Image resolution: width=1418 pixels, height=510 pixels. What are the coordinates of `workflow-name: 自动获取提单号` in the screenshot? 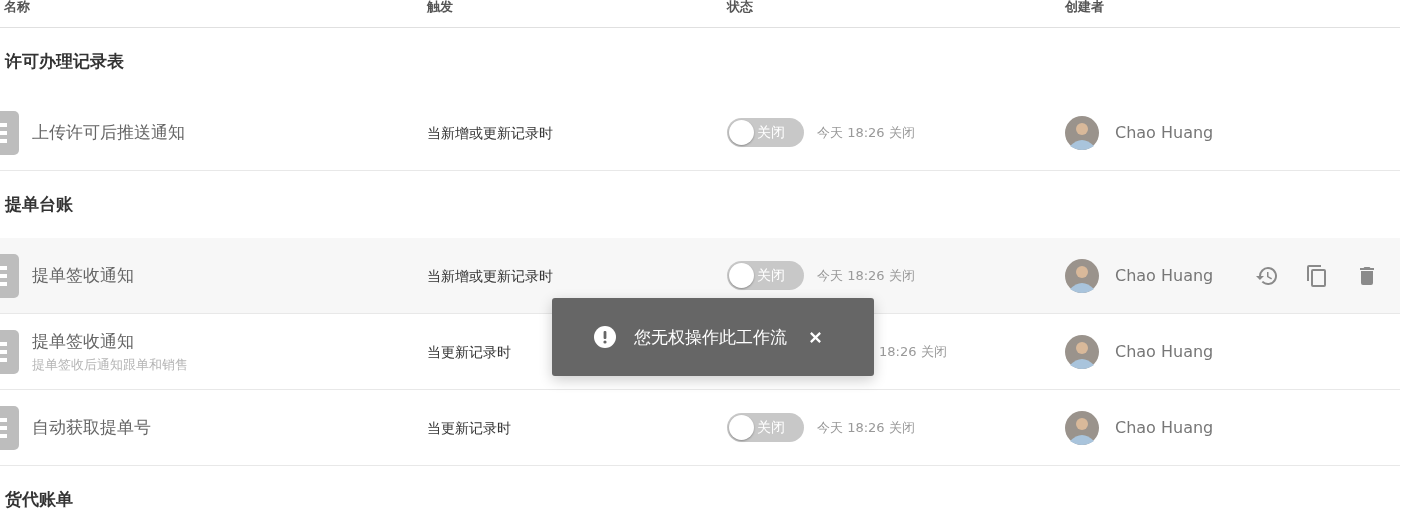 It's located at (91, 427).